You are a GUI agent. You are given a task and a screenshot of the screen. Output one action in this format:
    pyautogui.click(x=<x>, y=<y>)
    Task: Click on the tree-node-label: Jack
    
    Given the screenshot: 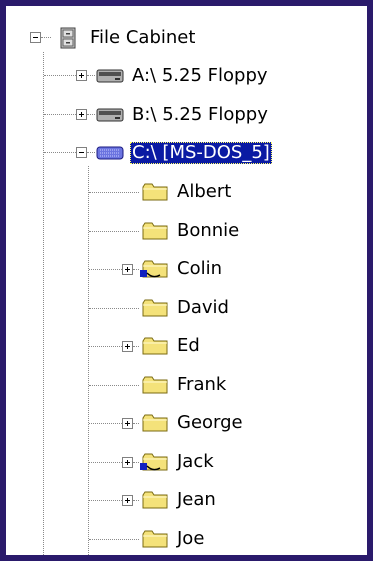 What is the action you would take?
    pyautogui.click(x=195, y=461)
    